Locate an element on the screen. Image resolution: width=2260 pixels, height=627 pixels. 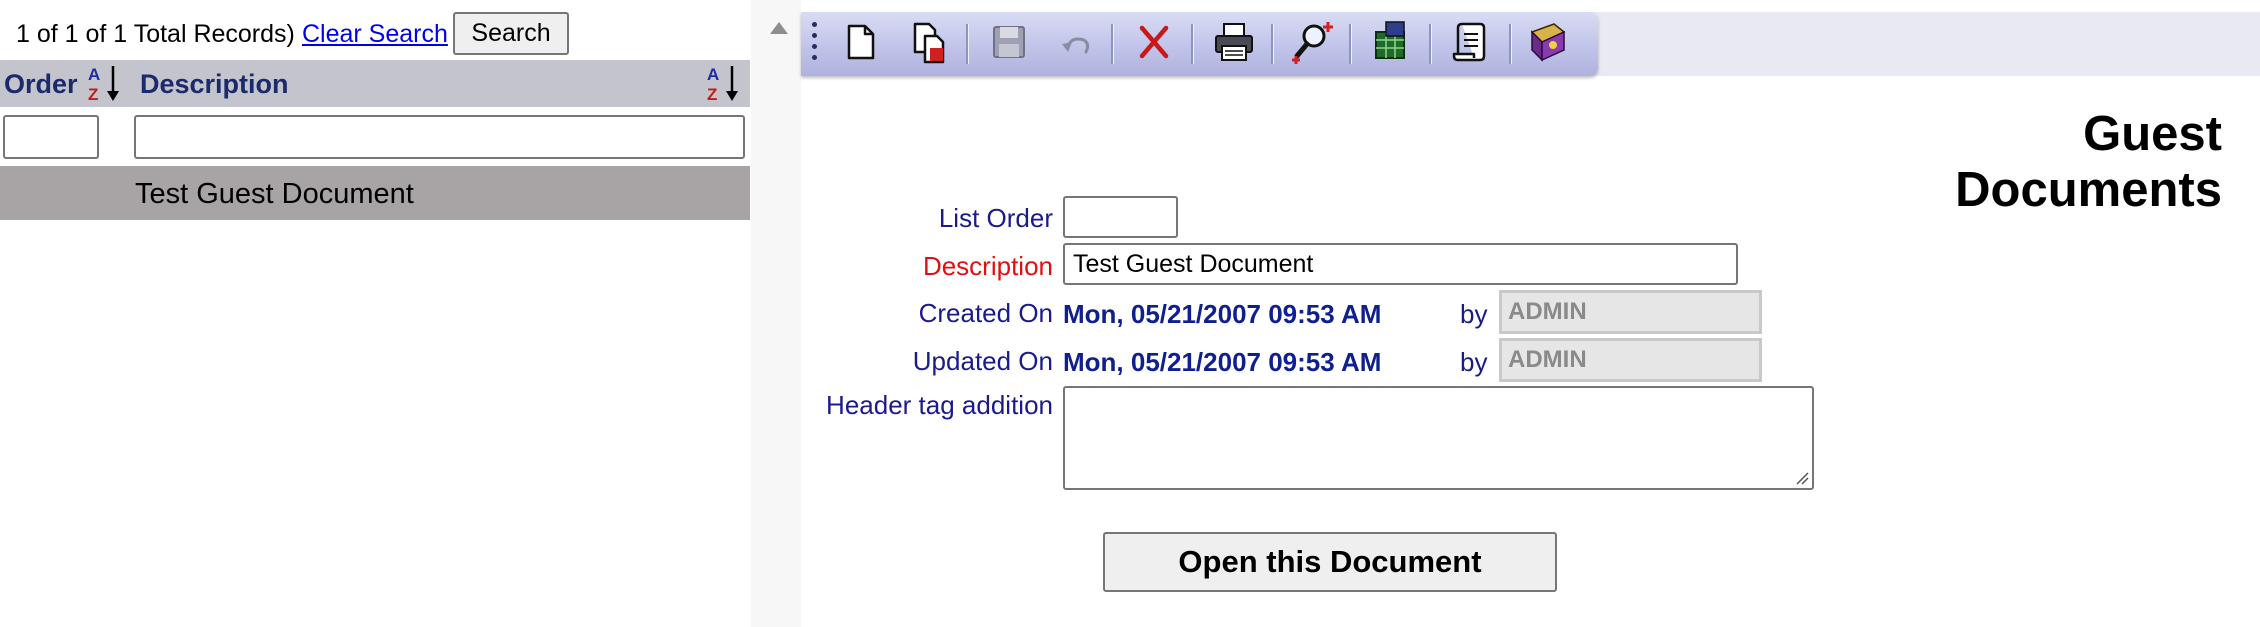
description-label: Description is located at coordinates (987, 266).